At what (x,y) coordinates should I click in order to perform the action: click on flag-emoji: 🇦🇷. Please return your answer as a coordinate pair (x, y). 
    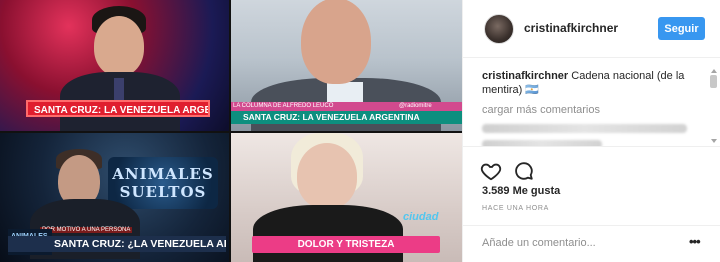
    Looking at the image, I should click on (532, 90).